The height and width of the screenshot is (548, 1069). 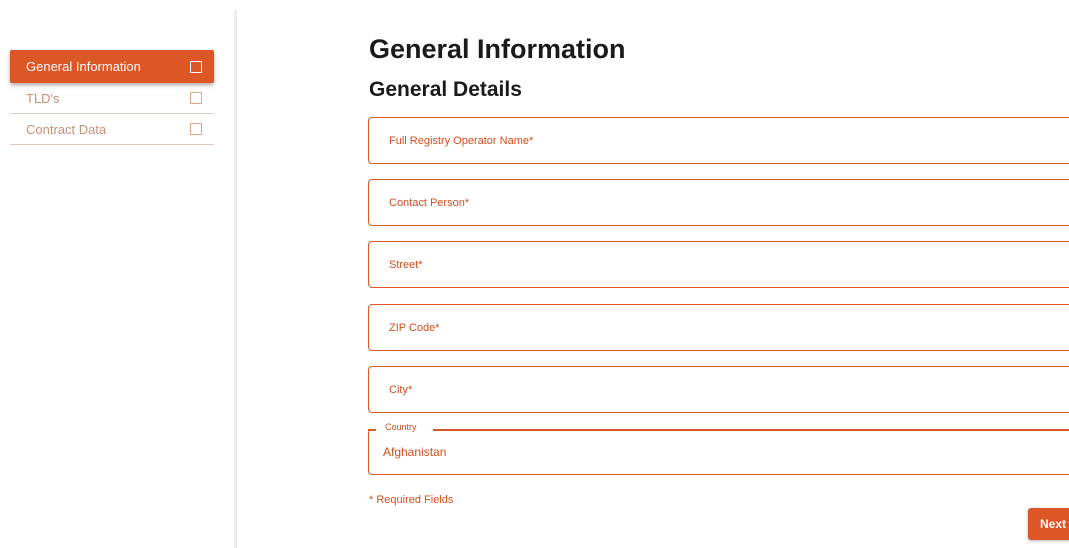 What do you see at coordinates (445, 89) in the screenshot?
I see `section-title: General Details` at bounding box center [445, 89].